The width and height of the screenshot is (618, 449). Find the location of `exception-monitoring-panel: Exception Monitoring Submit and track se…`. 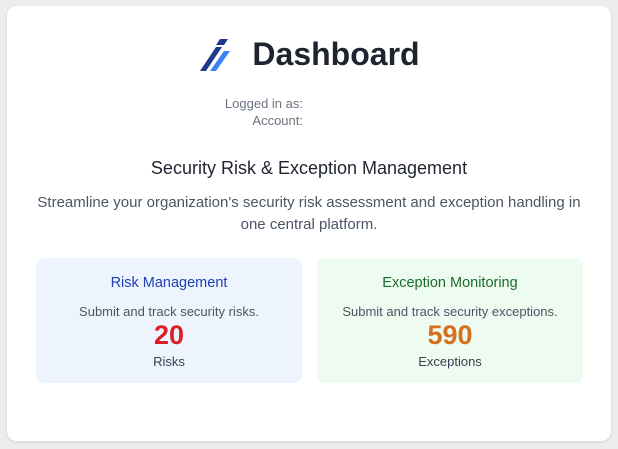

exception-monitoring-panel: Exception Monitoring Submit and track se… is located at coordinates (450, 320).